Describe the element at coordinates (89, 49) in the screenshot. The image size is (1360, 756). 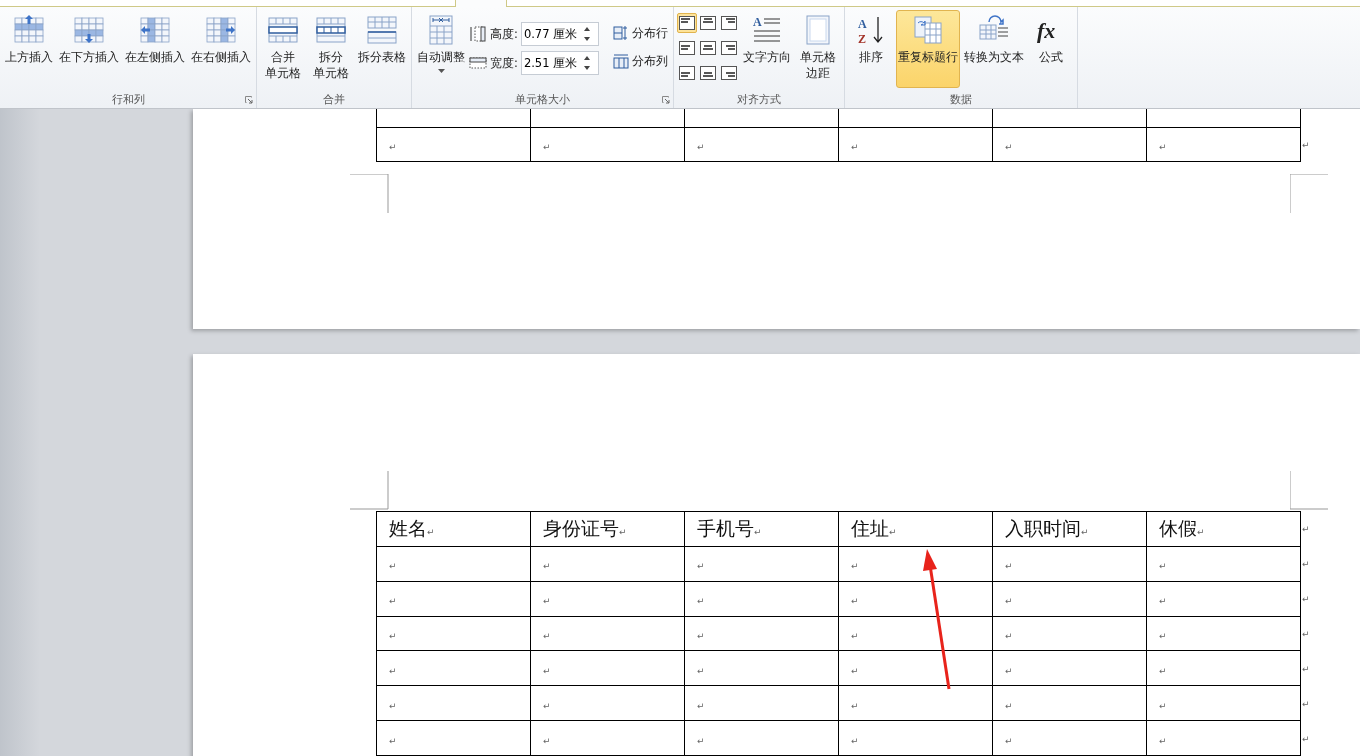
I see `ribbon-button: 在下方插入` at that location.